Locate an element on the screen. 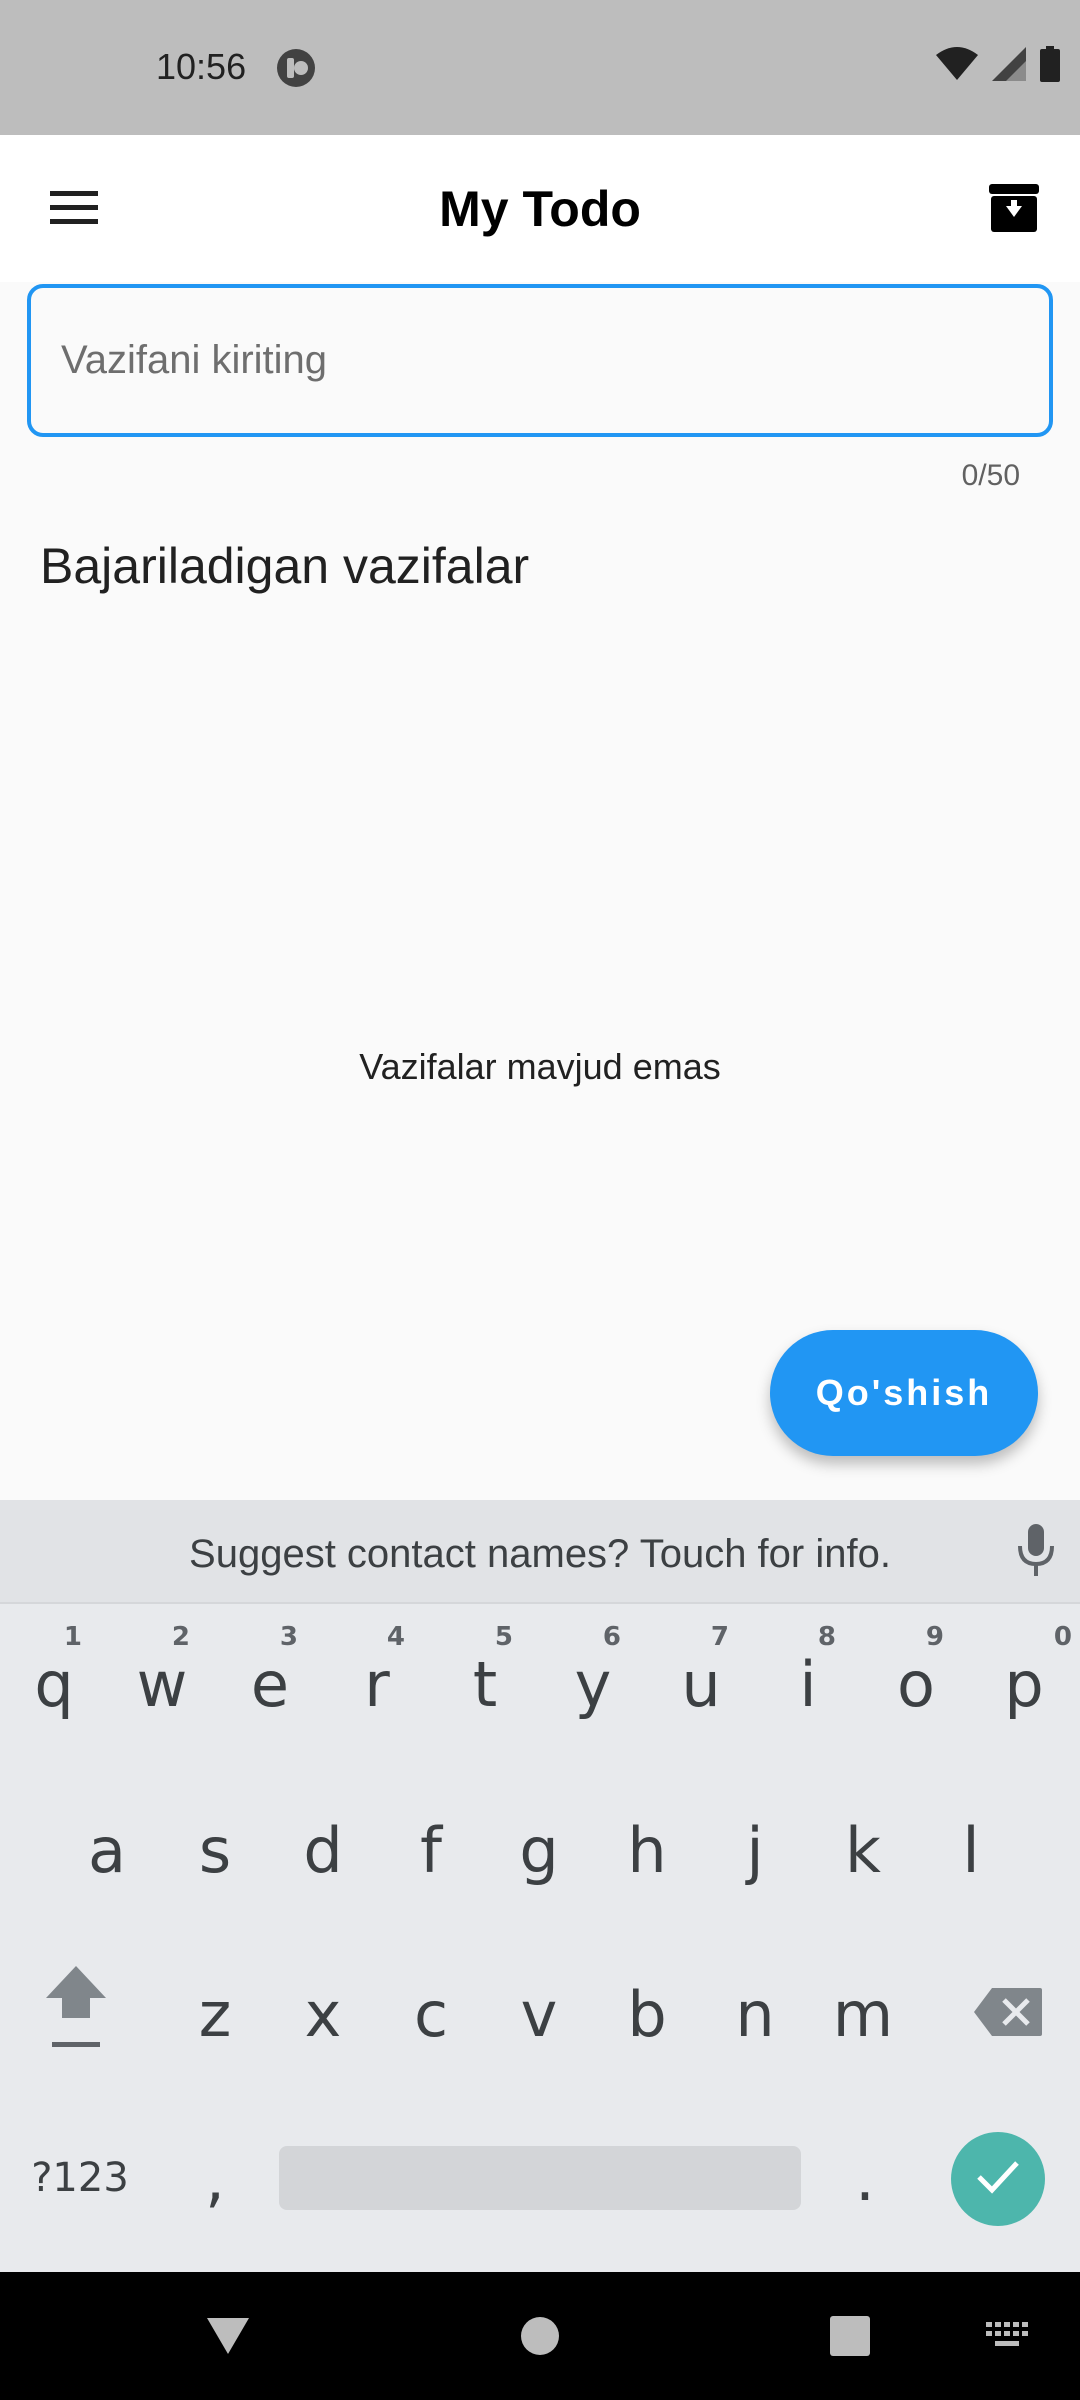 The image size is (1080, 2400). keyboard-switch-button is located at coordinates (1008, 2337).